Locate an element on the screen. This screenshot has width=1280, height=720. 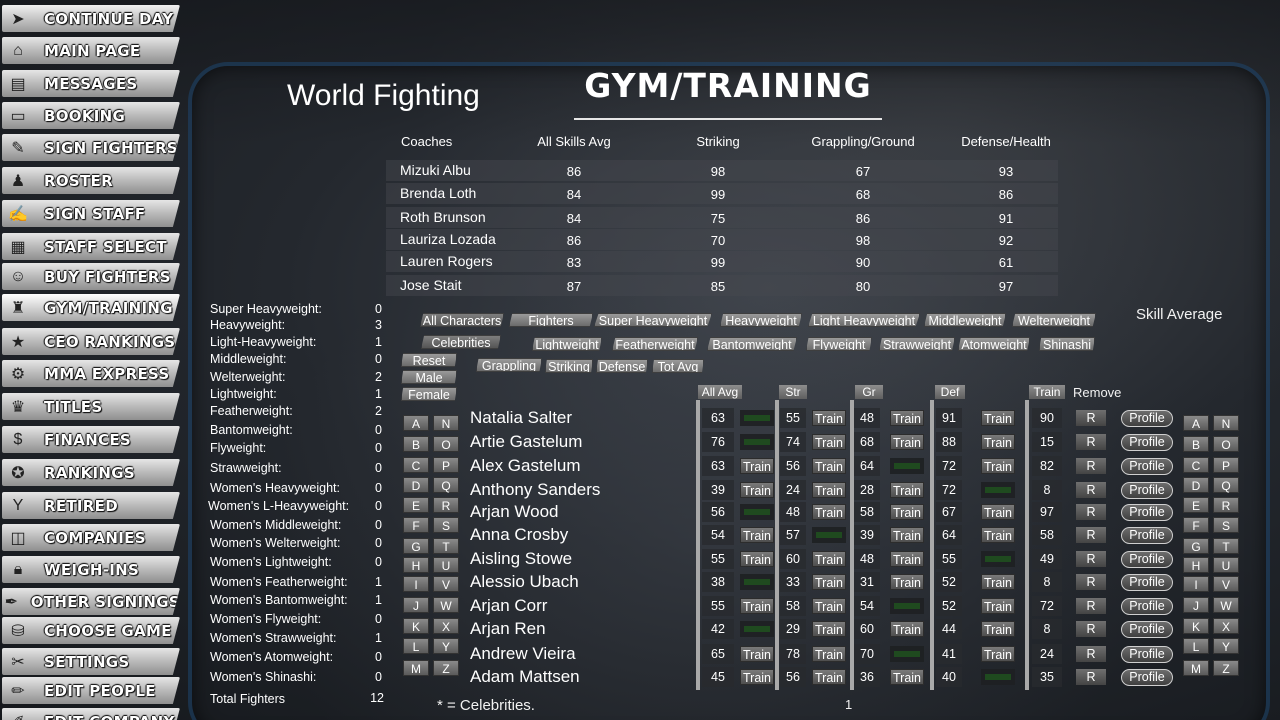
filter-super-heavyweight-button: Super Heavyweight is located at coordinates (653, 320).